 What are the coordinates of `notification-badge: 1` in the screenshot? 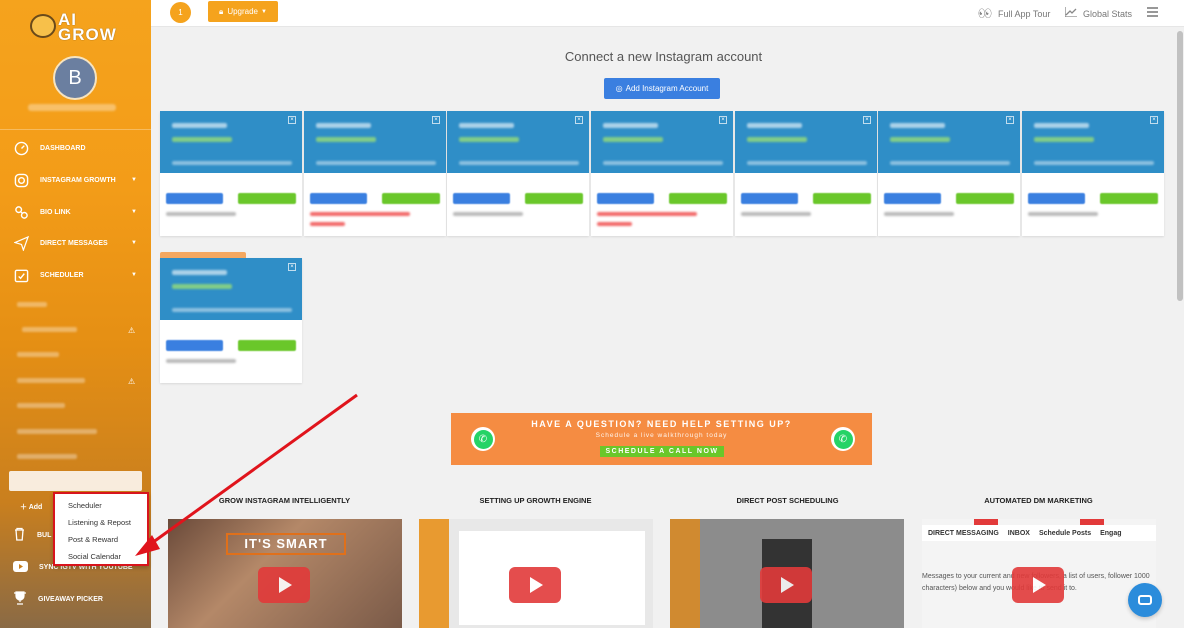 It's located at (180, 12).